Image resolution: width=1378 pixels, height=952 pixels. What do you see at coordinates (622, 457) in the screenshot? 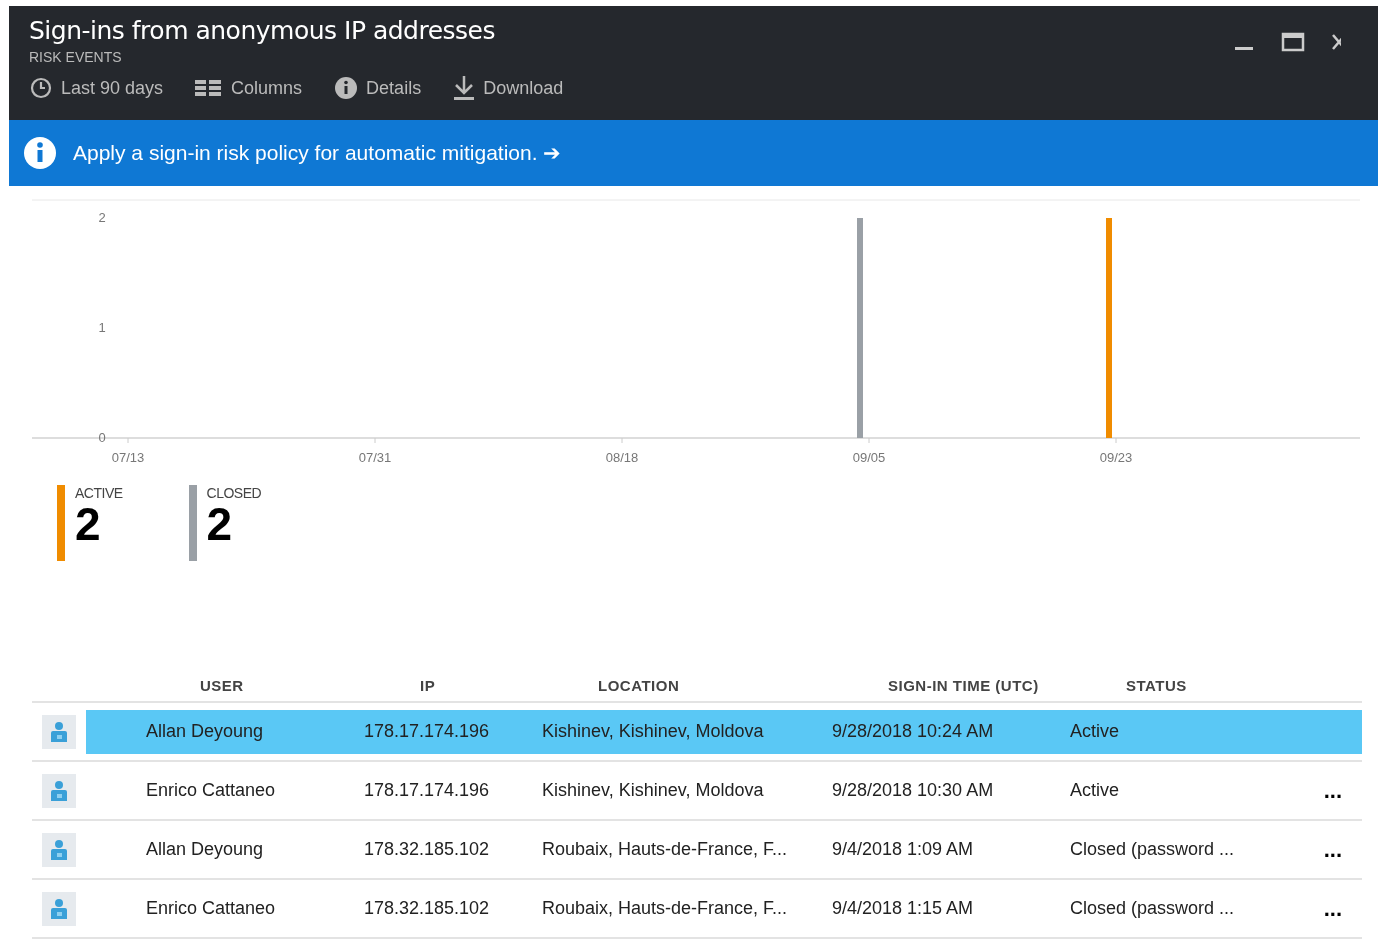
I see `axis-label: 08/18` at bounding box center [622, 457].